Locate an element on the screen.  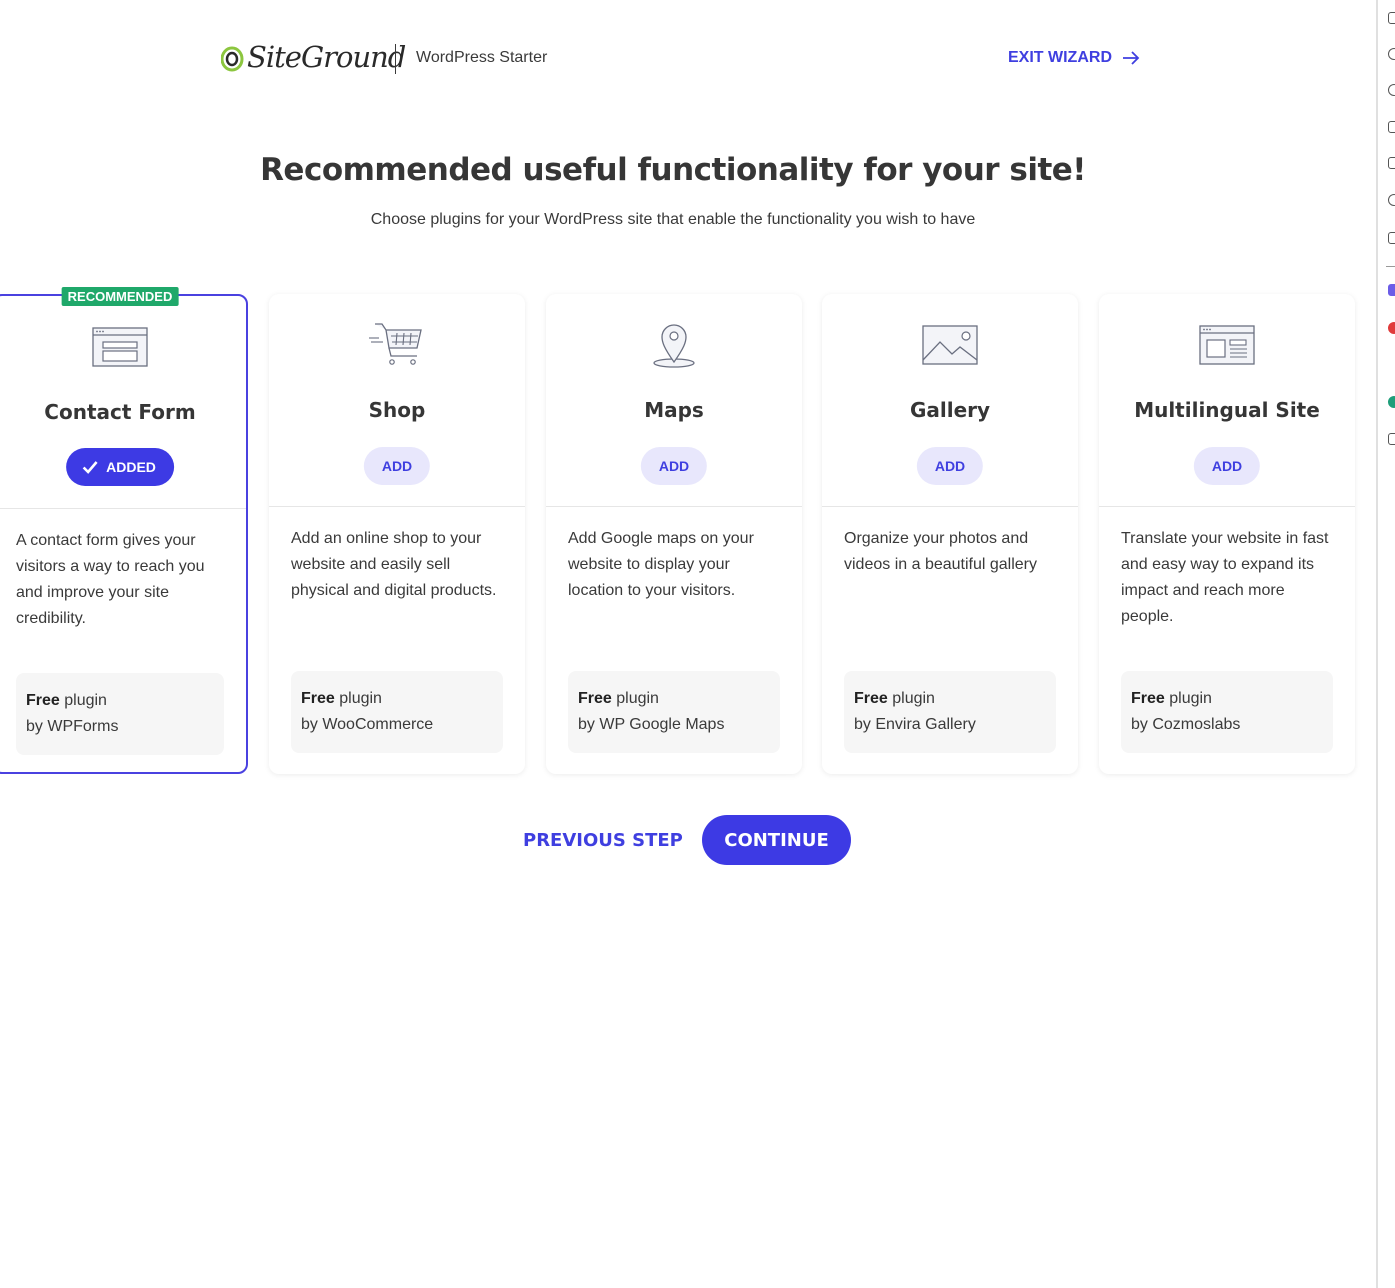
card-title: Shop is located at coordinates (397, 410).